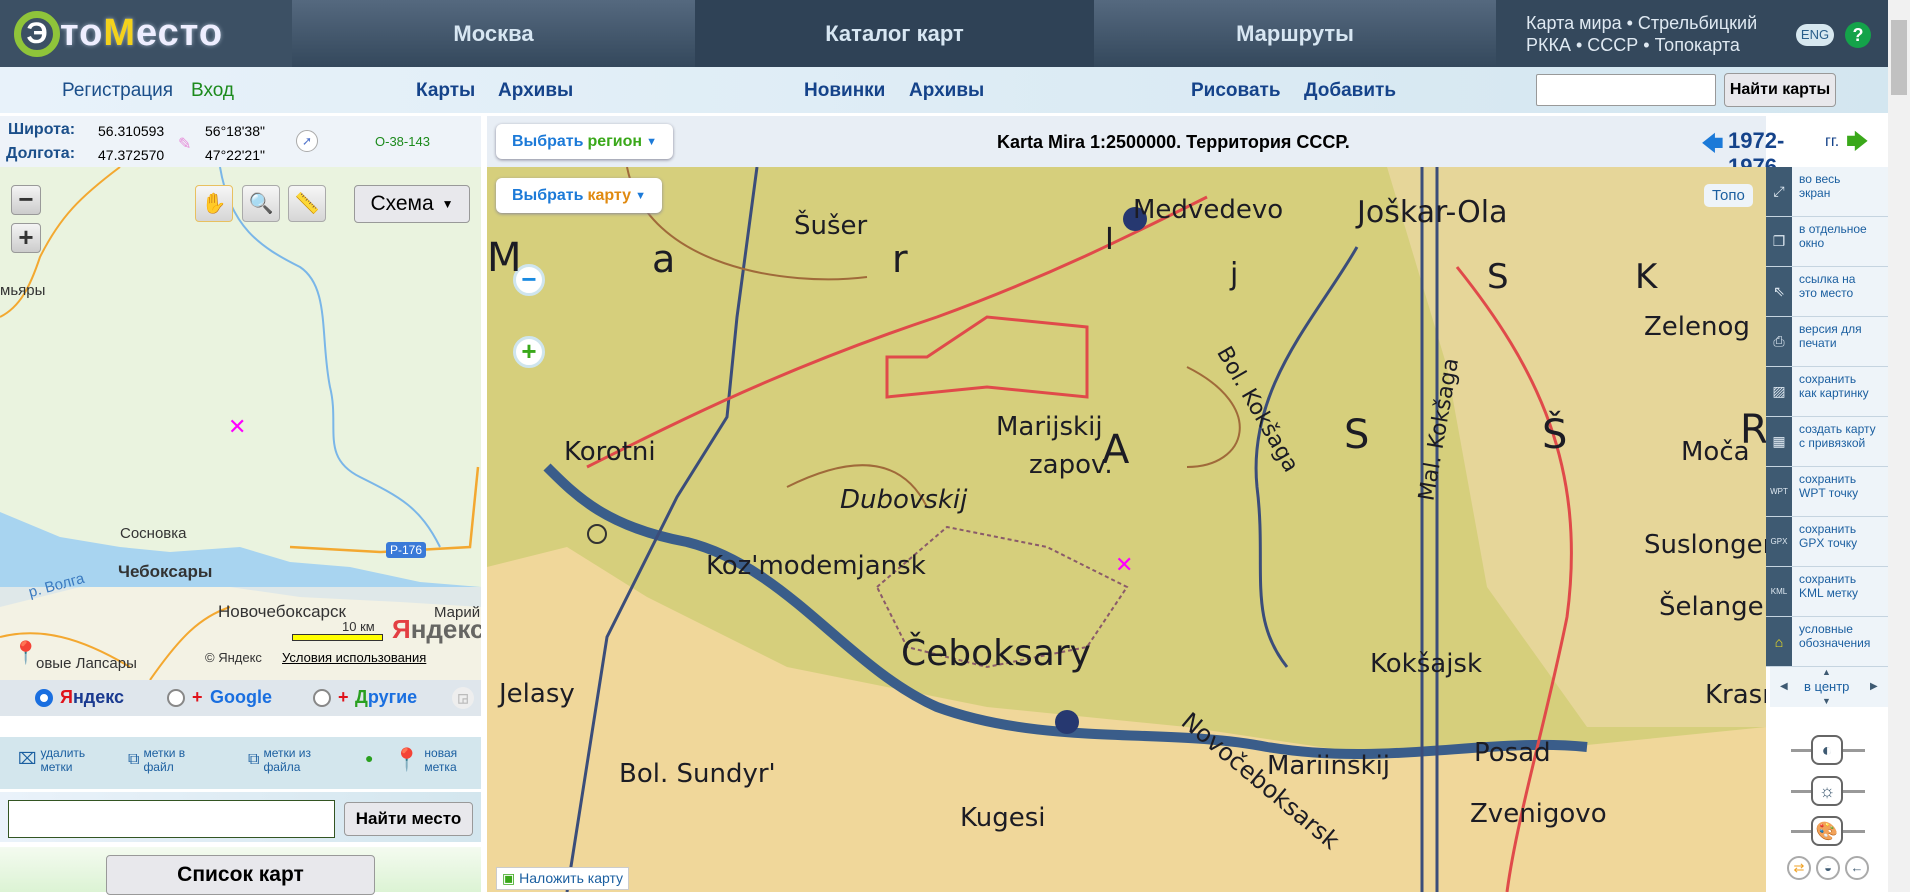  I want to click on action-print: ⎙ версия для печати, so click(1827, 342).